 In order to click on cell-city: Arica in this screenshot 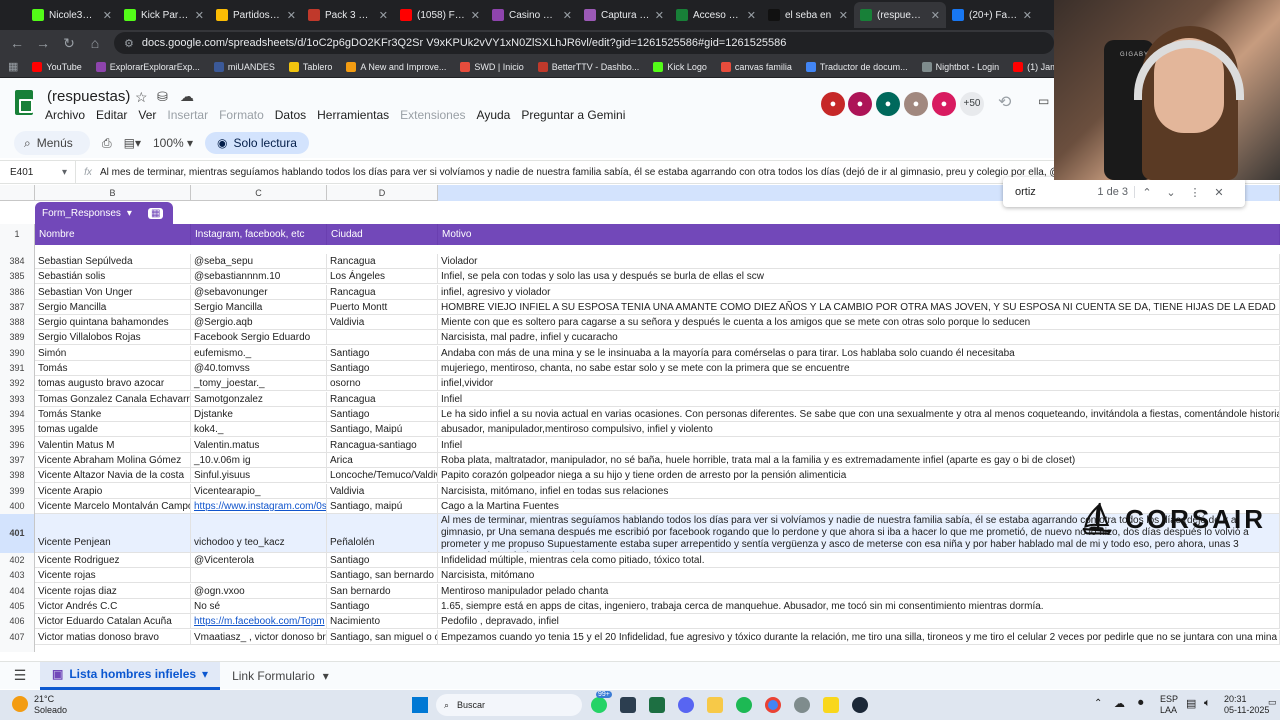, I will do `click(382, 460)`.